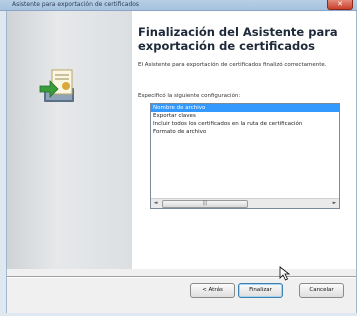  What do you see at coordinates (205, 204) in the screenshot?
I see `scrollbar-thumb: |||` at bounding box center [205, 204].